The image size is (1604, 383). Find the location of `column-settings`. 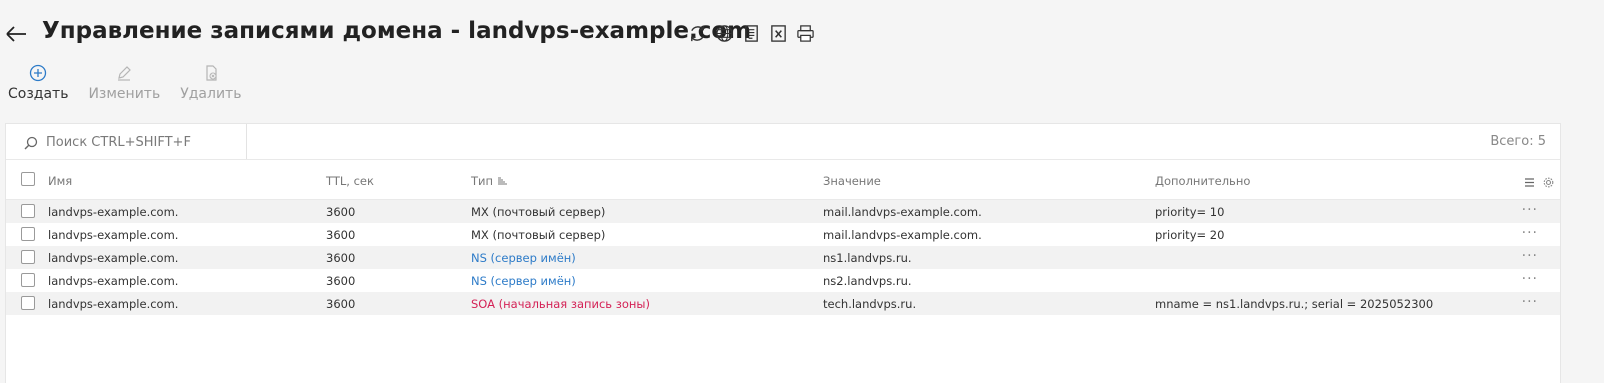

column-settings is located at coordinates (1539, 180).